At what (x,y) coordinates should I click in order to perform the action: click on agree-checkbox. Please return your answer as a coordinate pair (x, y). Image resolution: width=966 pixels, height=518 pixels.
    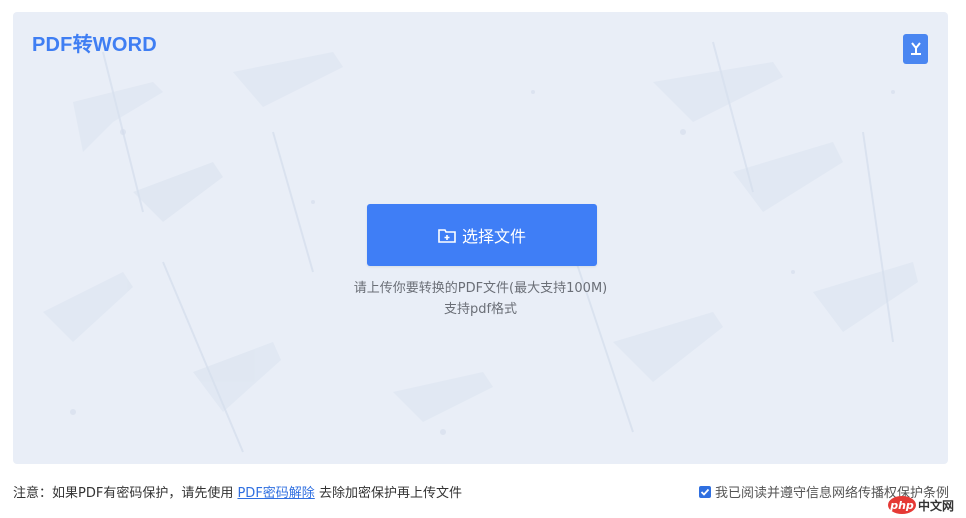
    Looking at the image, I should click on (705, 491).